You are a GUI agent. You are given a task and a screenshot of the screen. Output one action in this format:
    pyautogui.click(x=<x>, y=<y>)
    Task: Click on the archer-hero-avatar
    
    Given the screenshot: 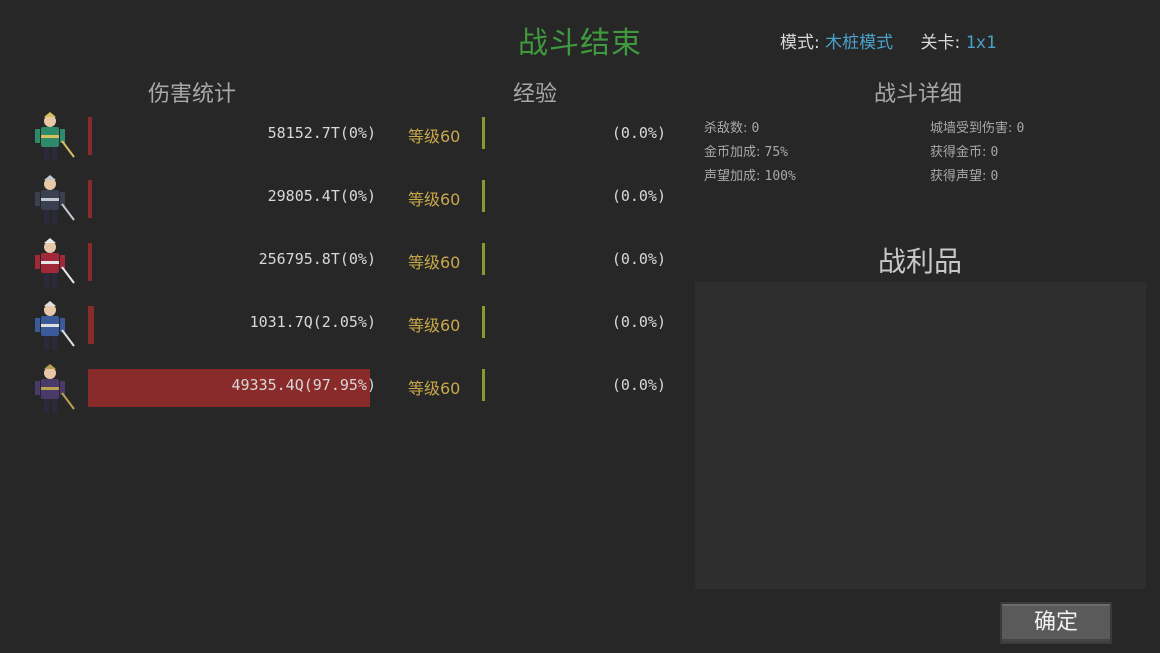 What is the action you would take?
    pyautogui.click(x=50, y=138)
    